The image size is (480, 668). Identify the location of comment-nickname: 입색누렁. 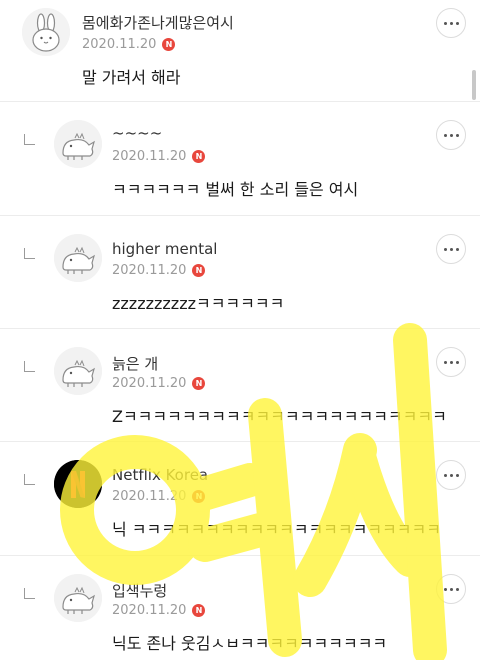
(139, 590).